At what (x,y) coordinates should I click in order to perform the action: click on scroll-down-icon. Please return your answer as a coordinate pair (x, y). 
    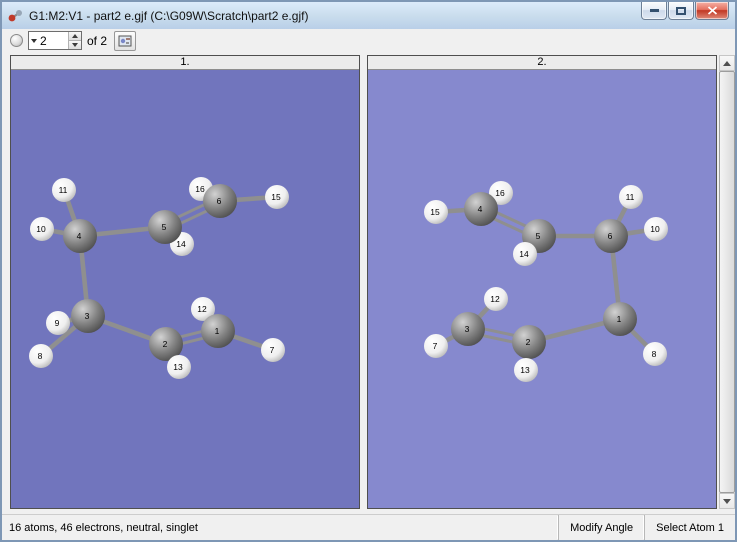
    Looking at the image, I should click on (727, 501).